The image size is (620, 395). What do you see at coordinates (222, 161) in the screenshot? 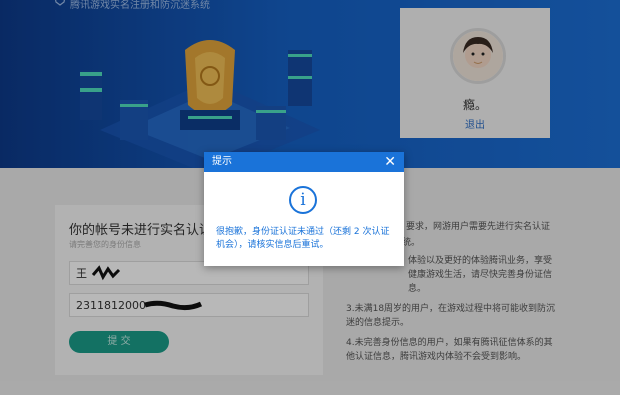
I see `dialog-title: 提示` at bounding box center [222, 161].